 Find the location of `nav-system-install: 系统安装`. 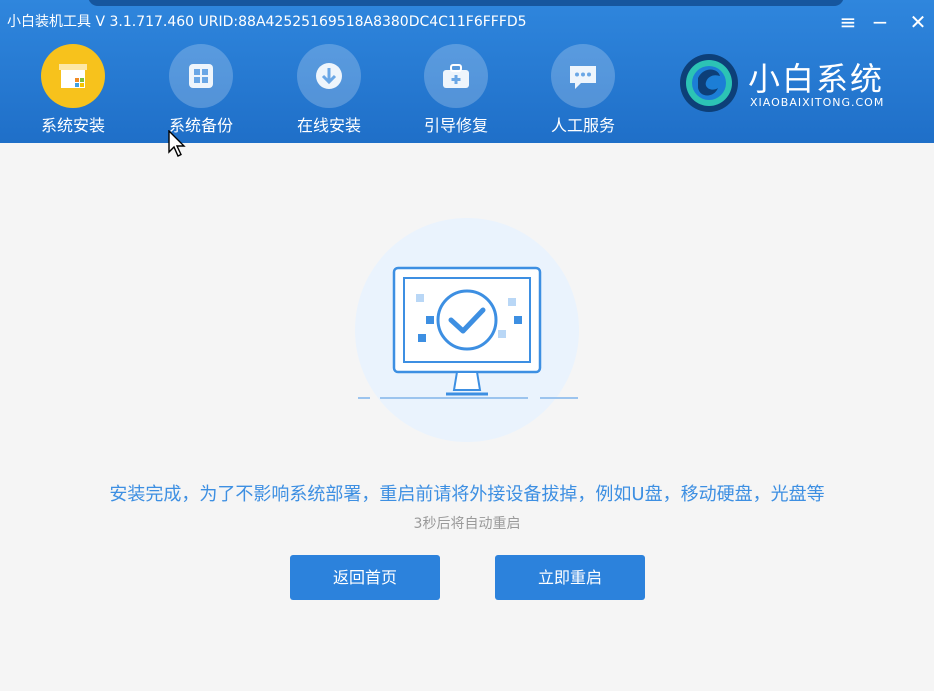

nav-system-install: 系统安装 is located at coordinates (73, 90).